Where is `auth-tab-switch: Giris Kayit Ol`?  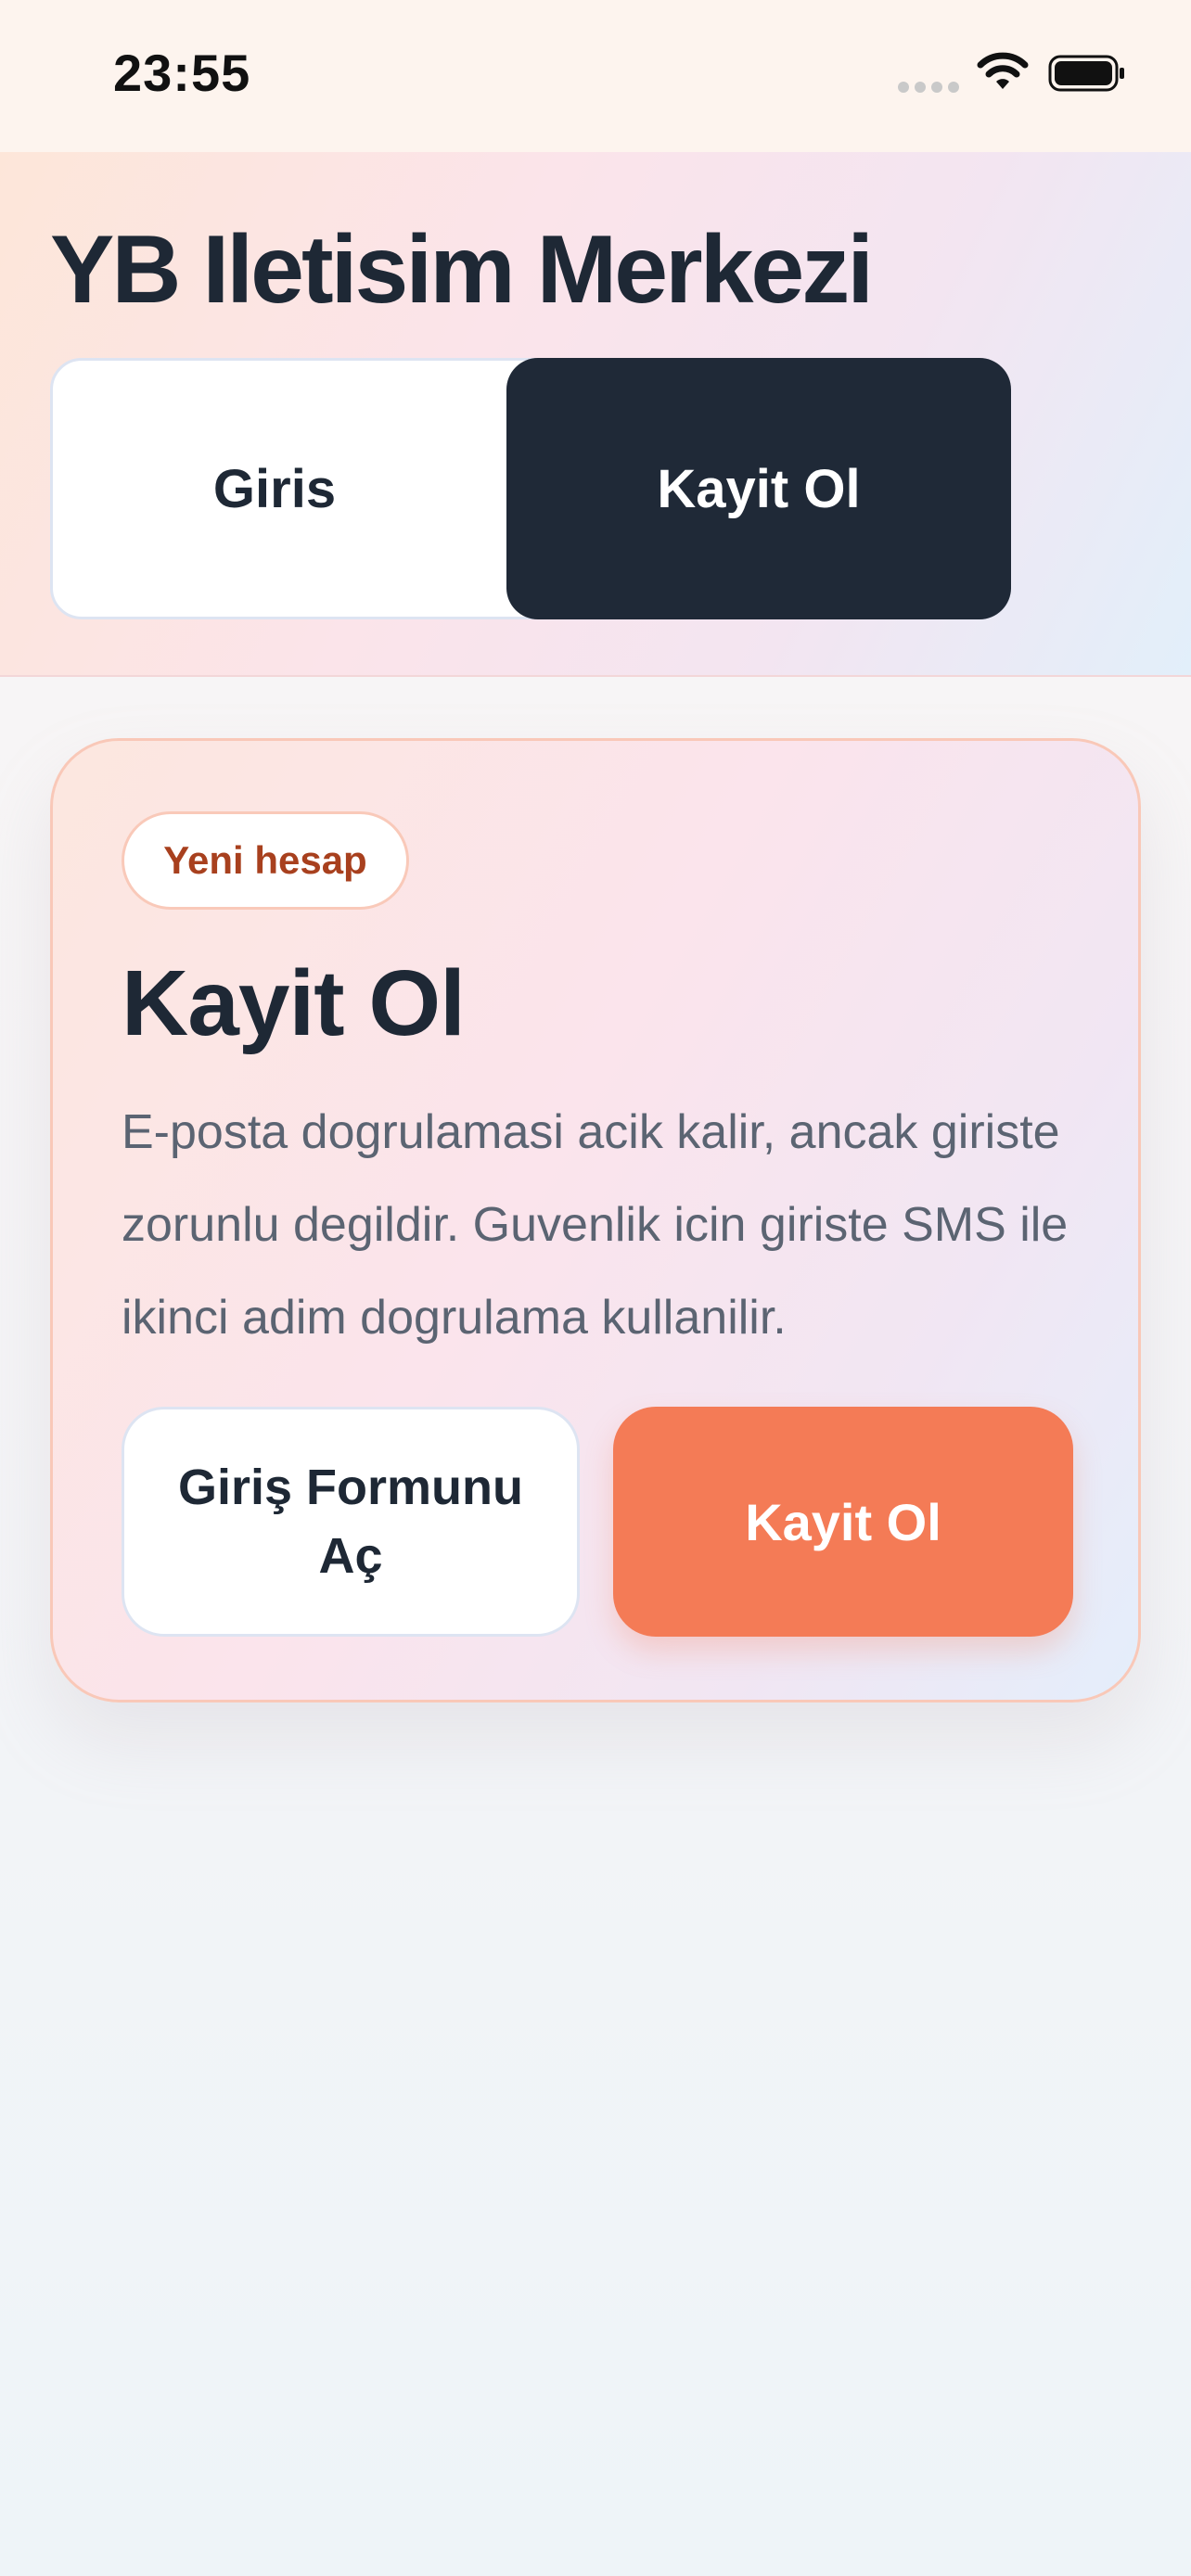 auth-tab-switch: Giris Kayit Ol is located at coordinates (530, 488).